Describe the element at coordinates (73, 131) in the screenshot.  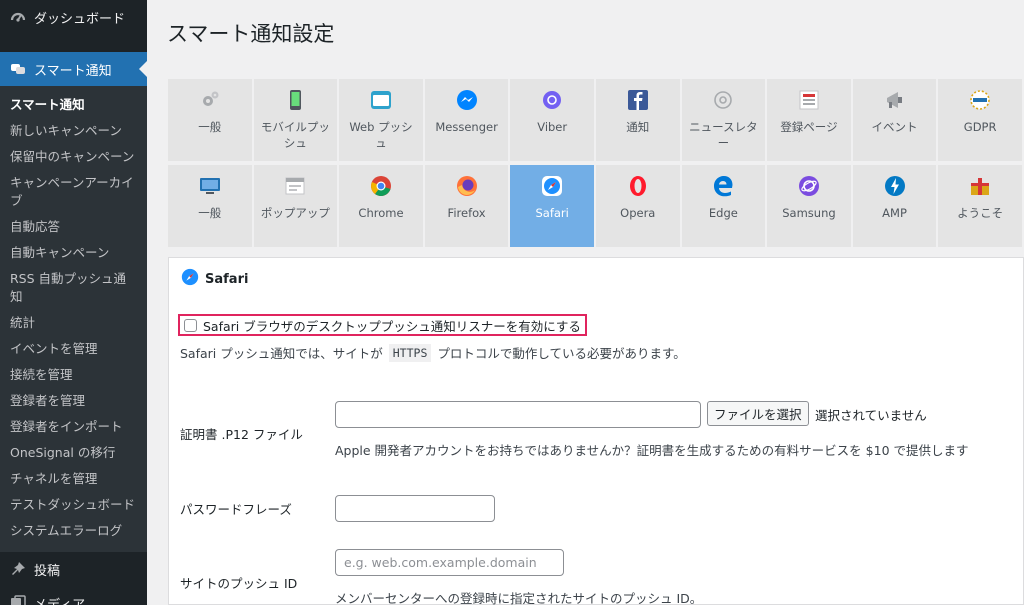
I see `submenu-item: 新しいキャンペーン` at that location.